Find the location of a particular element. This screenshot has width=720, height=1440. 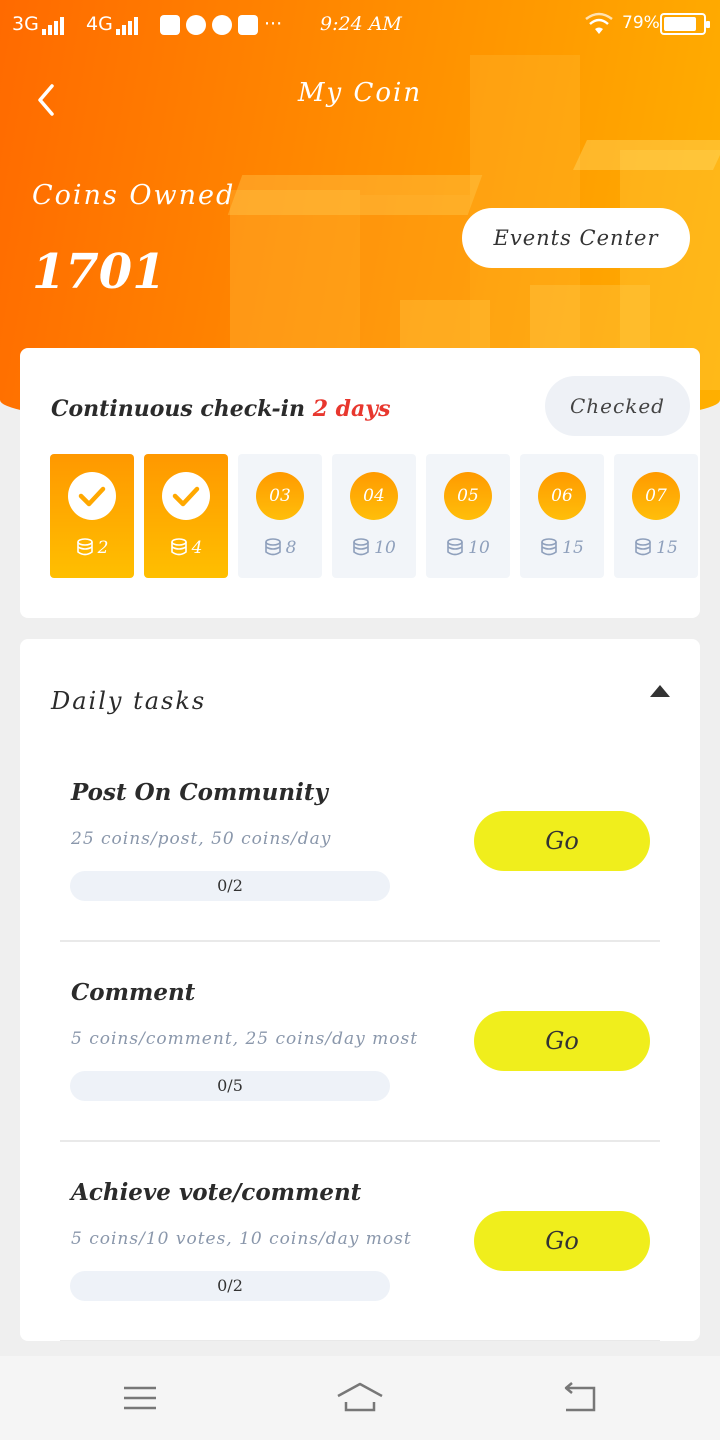

checkin-day-reward: 2 is located at coordinates (92, 548).